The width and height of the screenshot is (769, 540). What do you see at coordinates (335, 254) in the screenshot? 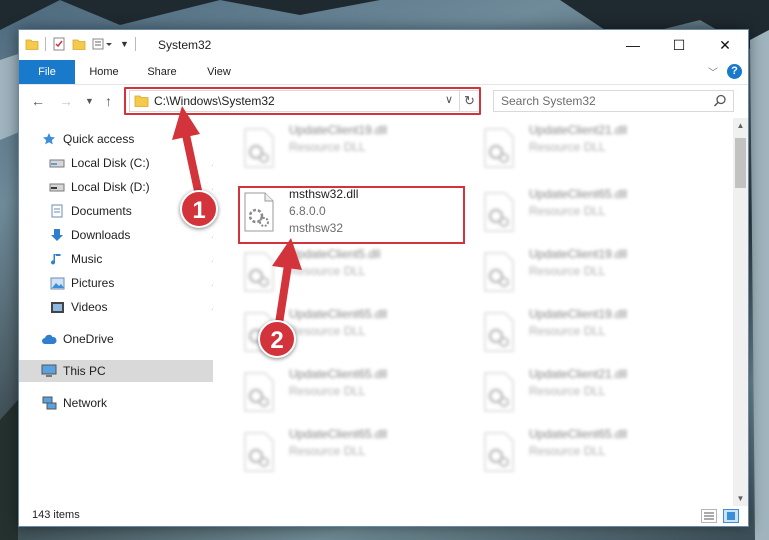
I see `file-name: UpdateClient5.dll` at bounding box center [335, 254].